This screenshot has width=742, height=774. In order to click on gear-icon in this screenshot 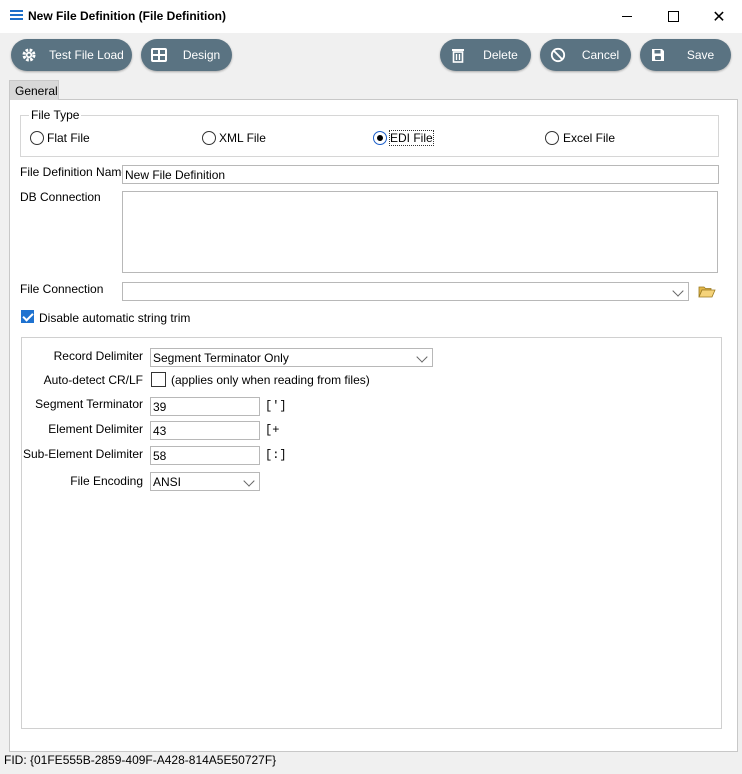, I will do `click(29, 55)`.